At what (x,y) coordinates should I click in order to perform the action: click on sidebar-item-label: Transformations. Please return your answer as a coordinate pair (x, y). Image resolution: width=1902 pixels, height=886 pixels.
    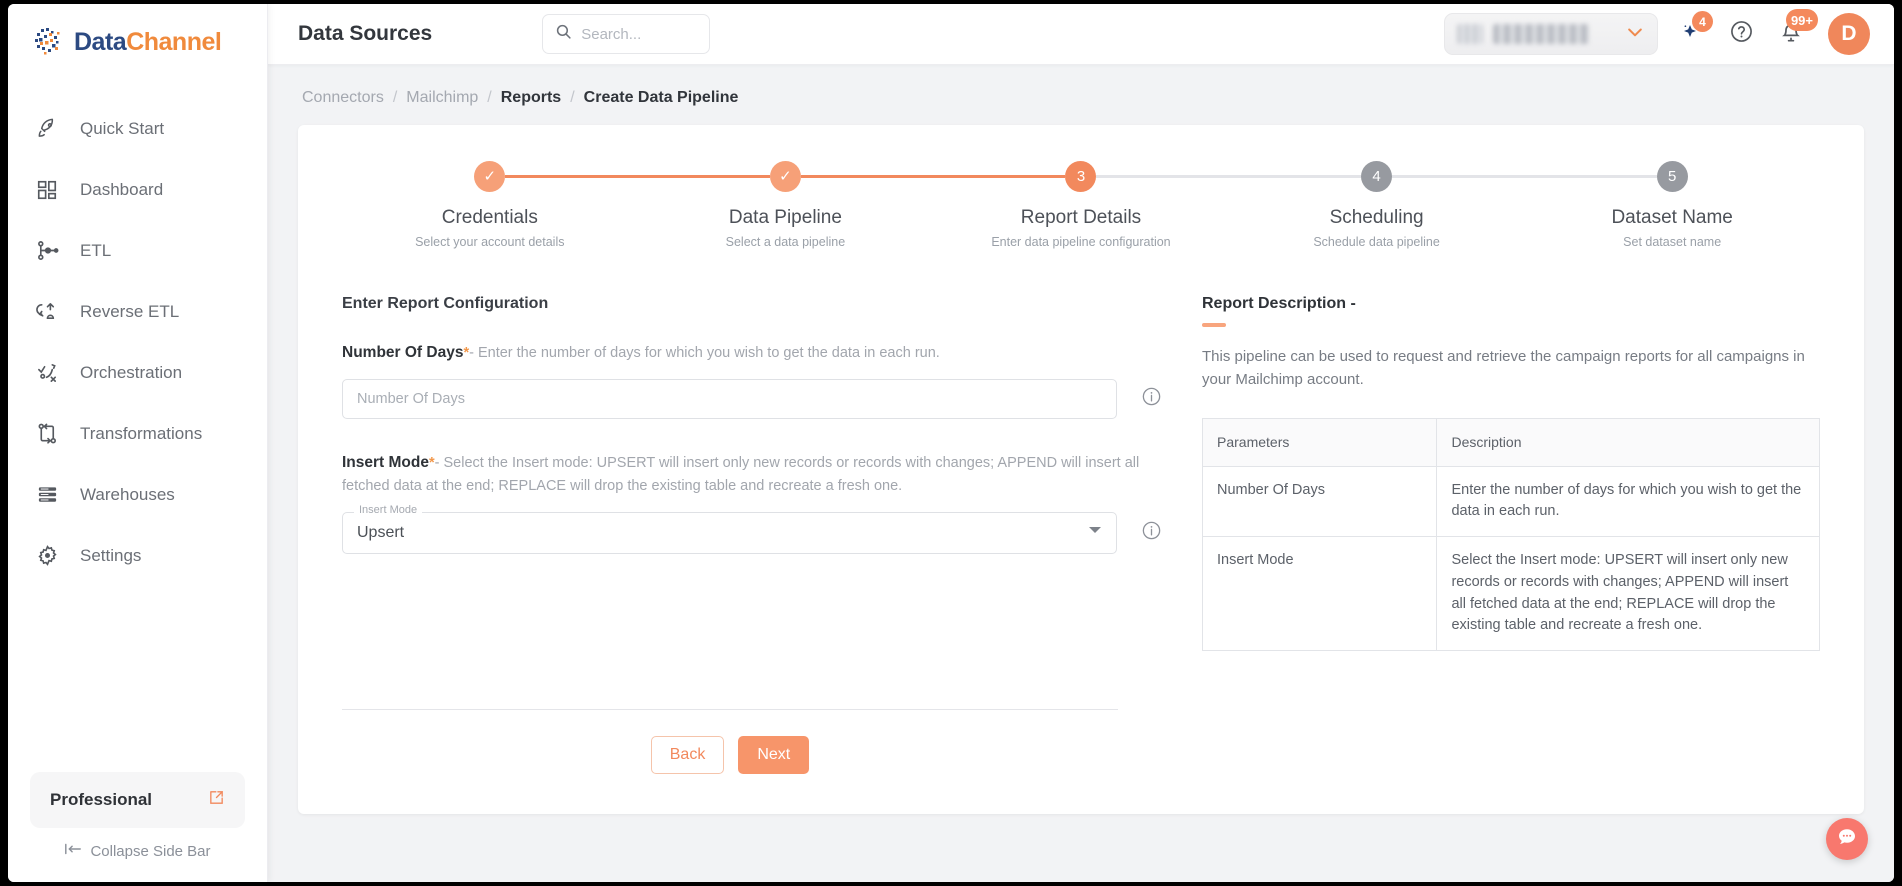
    Looking at the image, I should click on (141, 433).